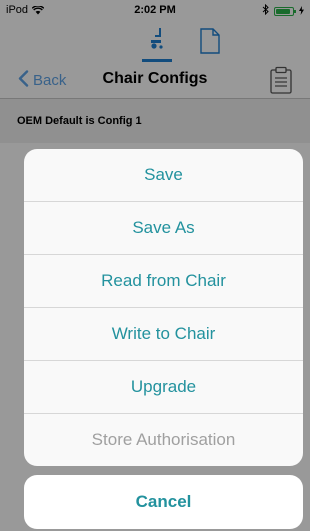 Image resolution: width=320 pixels, height=531 pixels. What do you see at coordinates (163, 387) in the screenshot?
I see `upgrade-button: Upgrade` at bounding box center [163, 387].